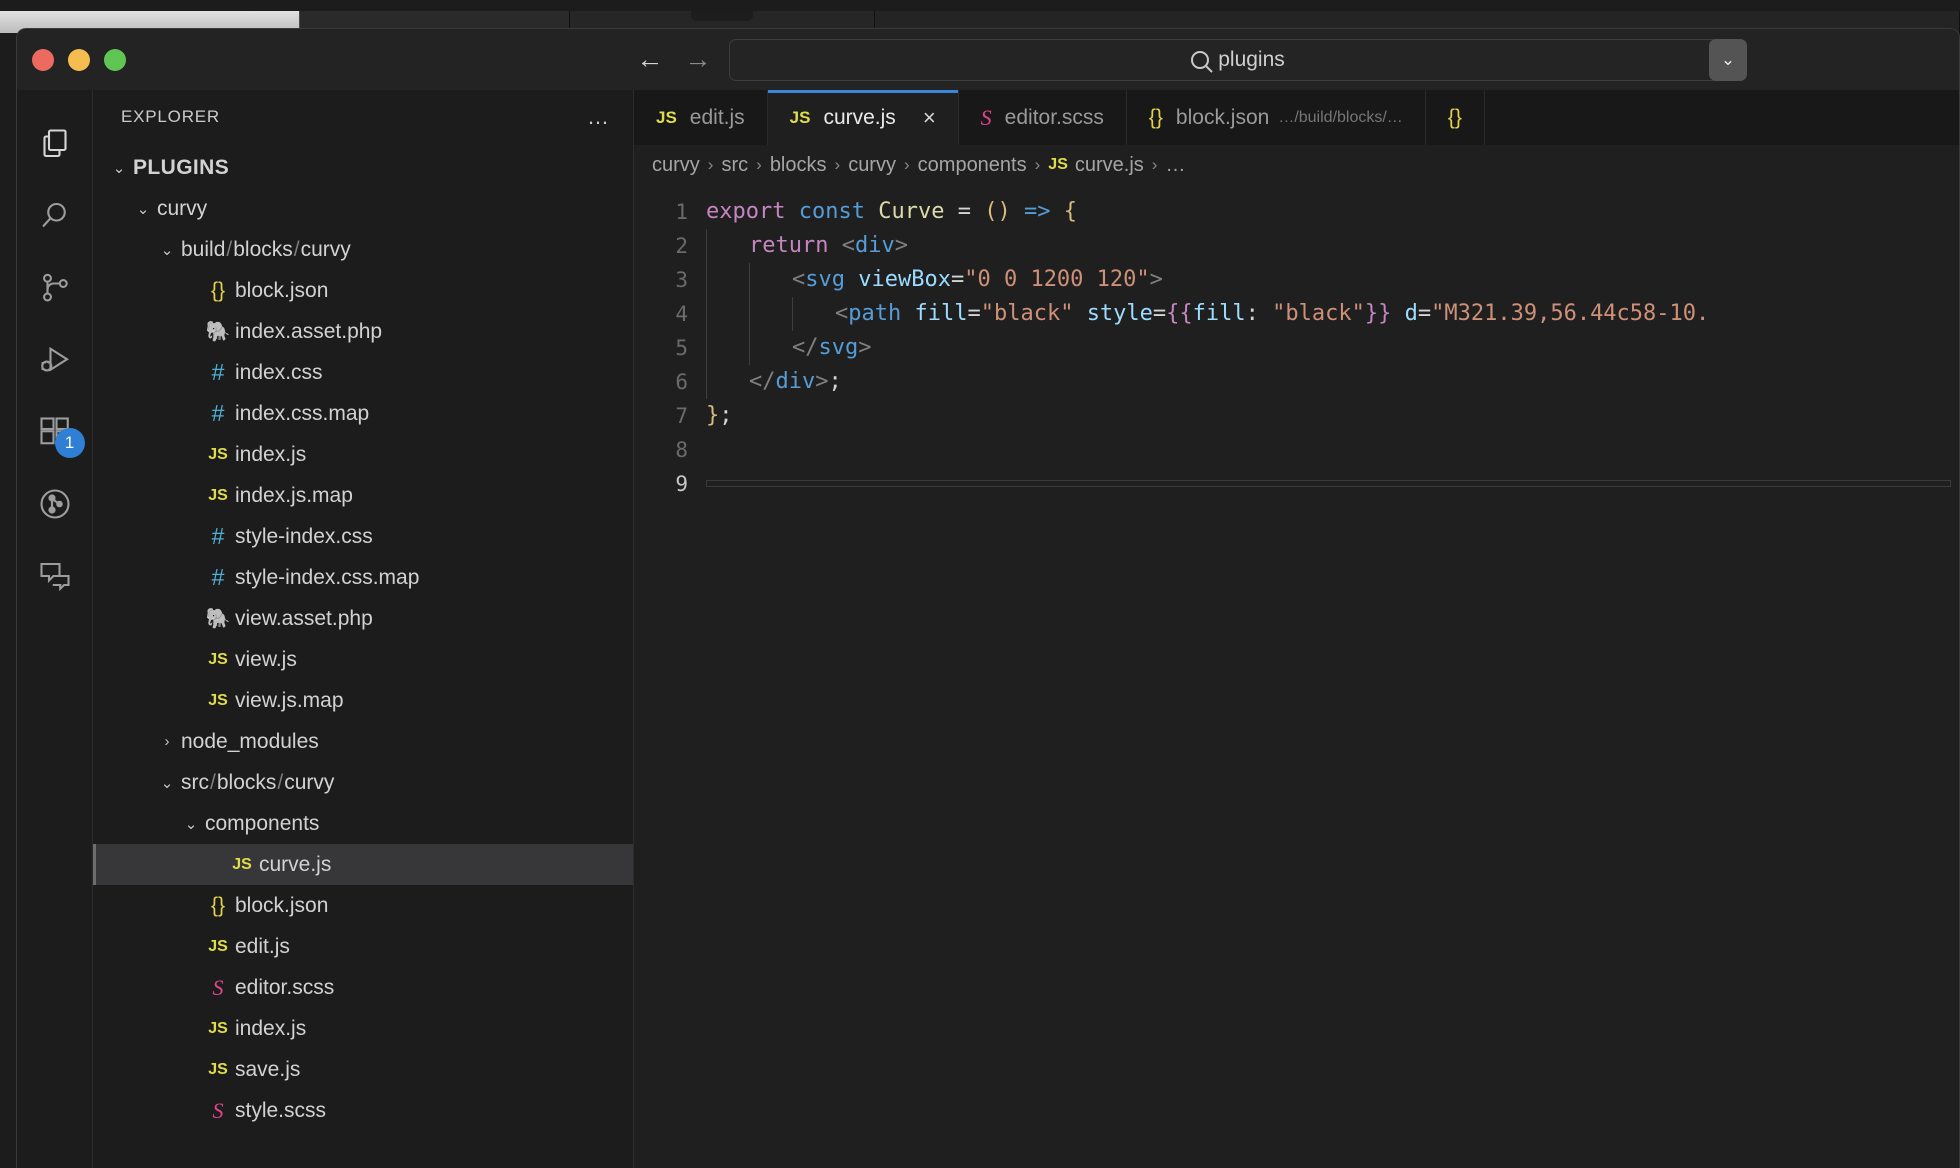 Image resolution: width=1960 pixels, height=1168 pixels. What do you see at coordinates (363, 987) in the screenshot?
I see `tree-item-editor-scss: Seditor.scss` at bounding box center [363, 987].